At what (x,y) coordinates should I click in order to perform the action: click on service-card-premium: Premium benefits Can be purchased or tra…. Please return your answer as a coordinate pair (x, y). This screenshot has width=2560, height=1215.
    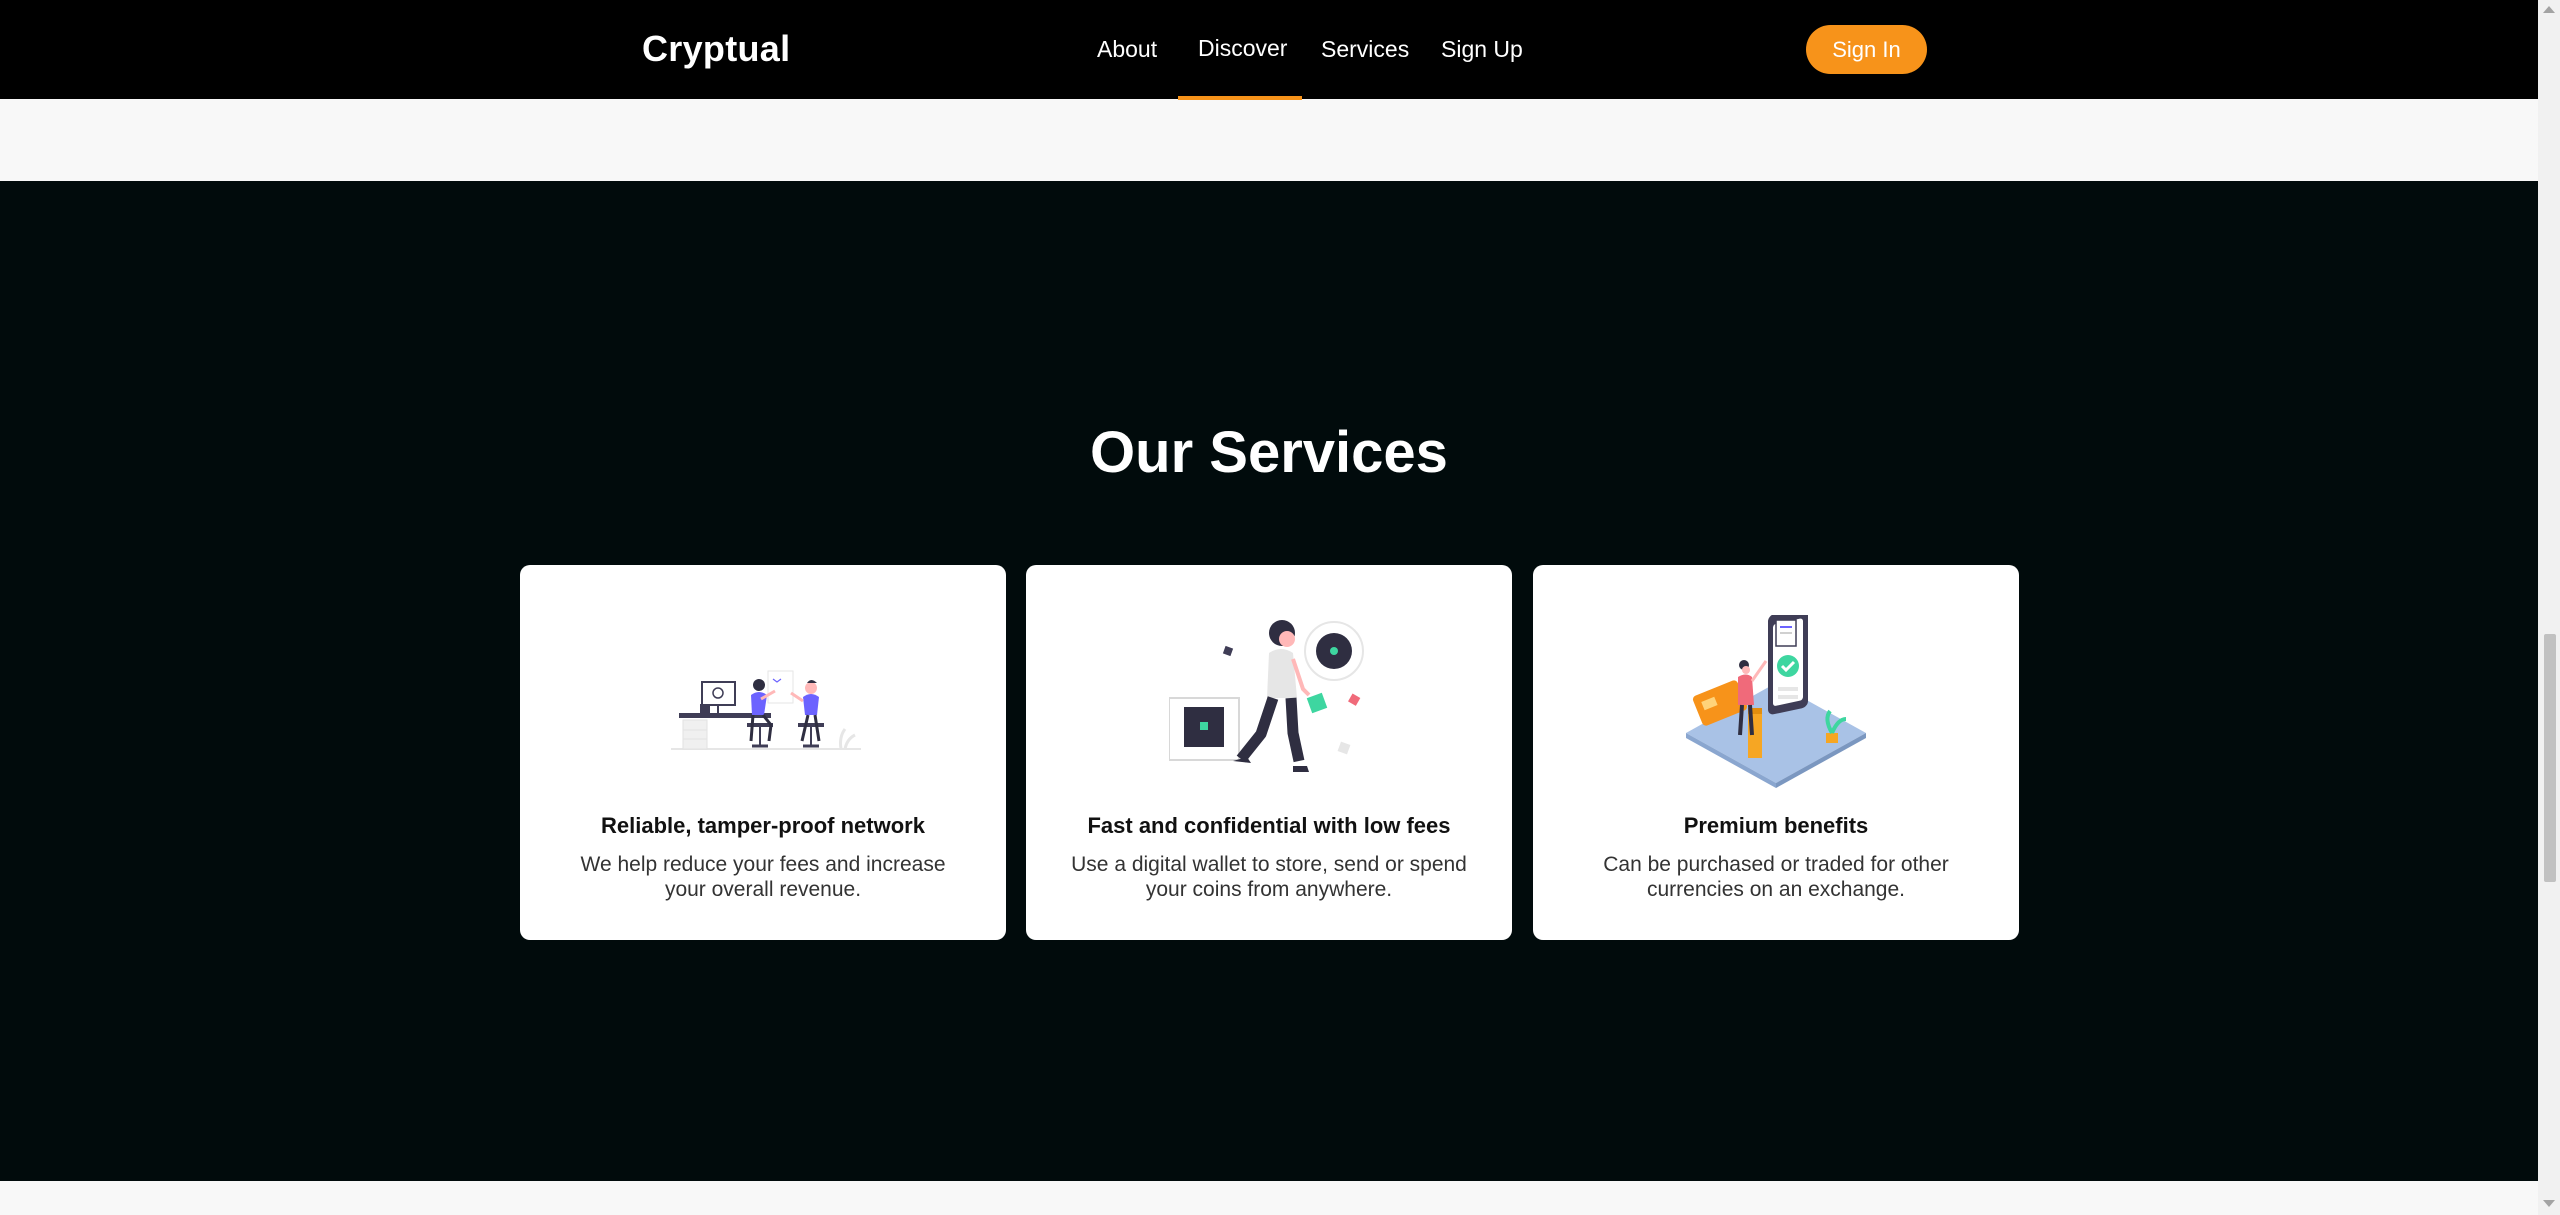
    Looking at the image, I should click on (1776, 752).